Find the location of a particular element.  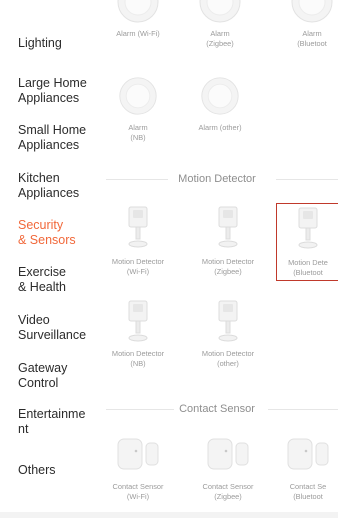

device-motion-zigbee: Motion Detector (Zigbee) is located at coordinates (228, 244).